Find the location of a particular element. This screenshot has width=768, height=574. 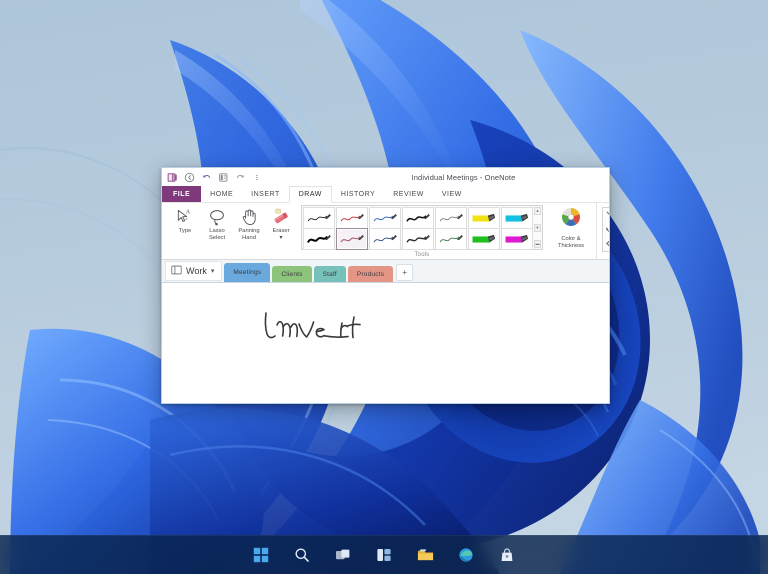

shape-curved-arrow is located at coordinates (606, 229).